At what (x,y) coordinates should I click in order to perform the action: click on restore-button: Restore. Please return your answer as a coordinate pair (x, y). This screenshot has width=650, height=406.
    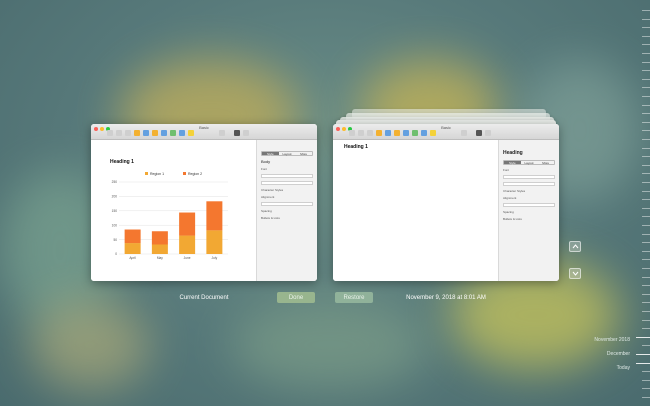
    Looking at the image, I should click on (354, 297).